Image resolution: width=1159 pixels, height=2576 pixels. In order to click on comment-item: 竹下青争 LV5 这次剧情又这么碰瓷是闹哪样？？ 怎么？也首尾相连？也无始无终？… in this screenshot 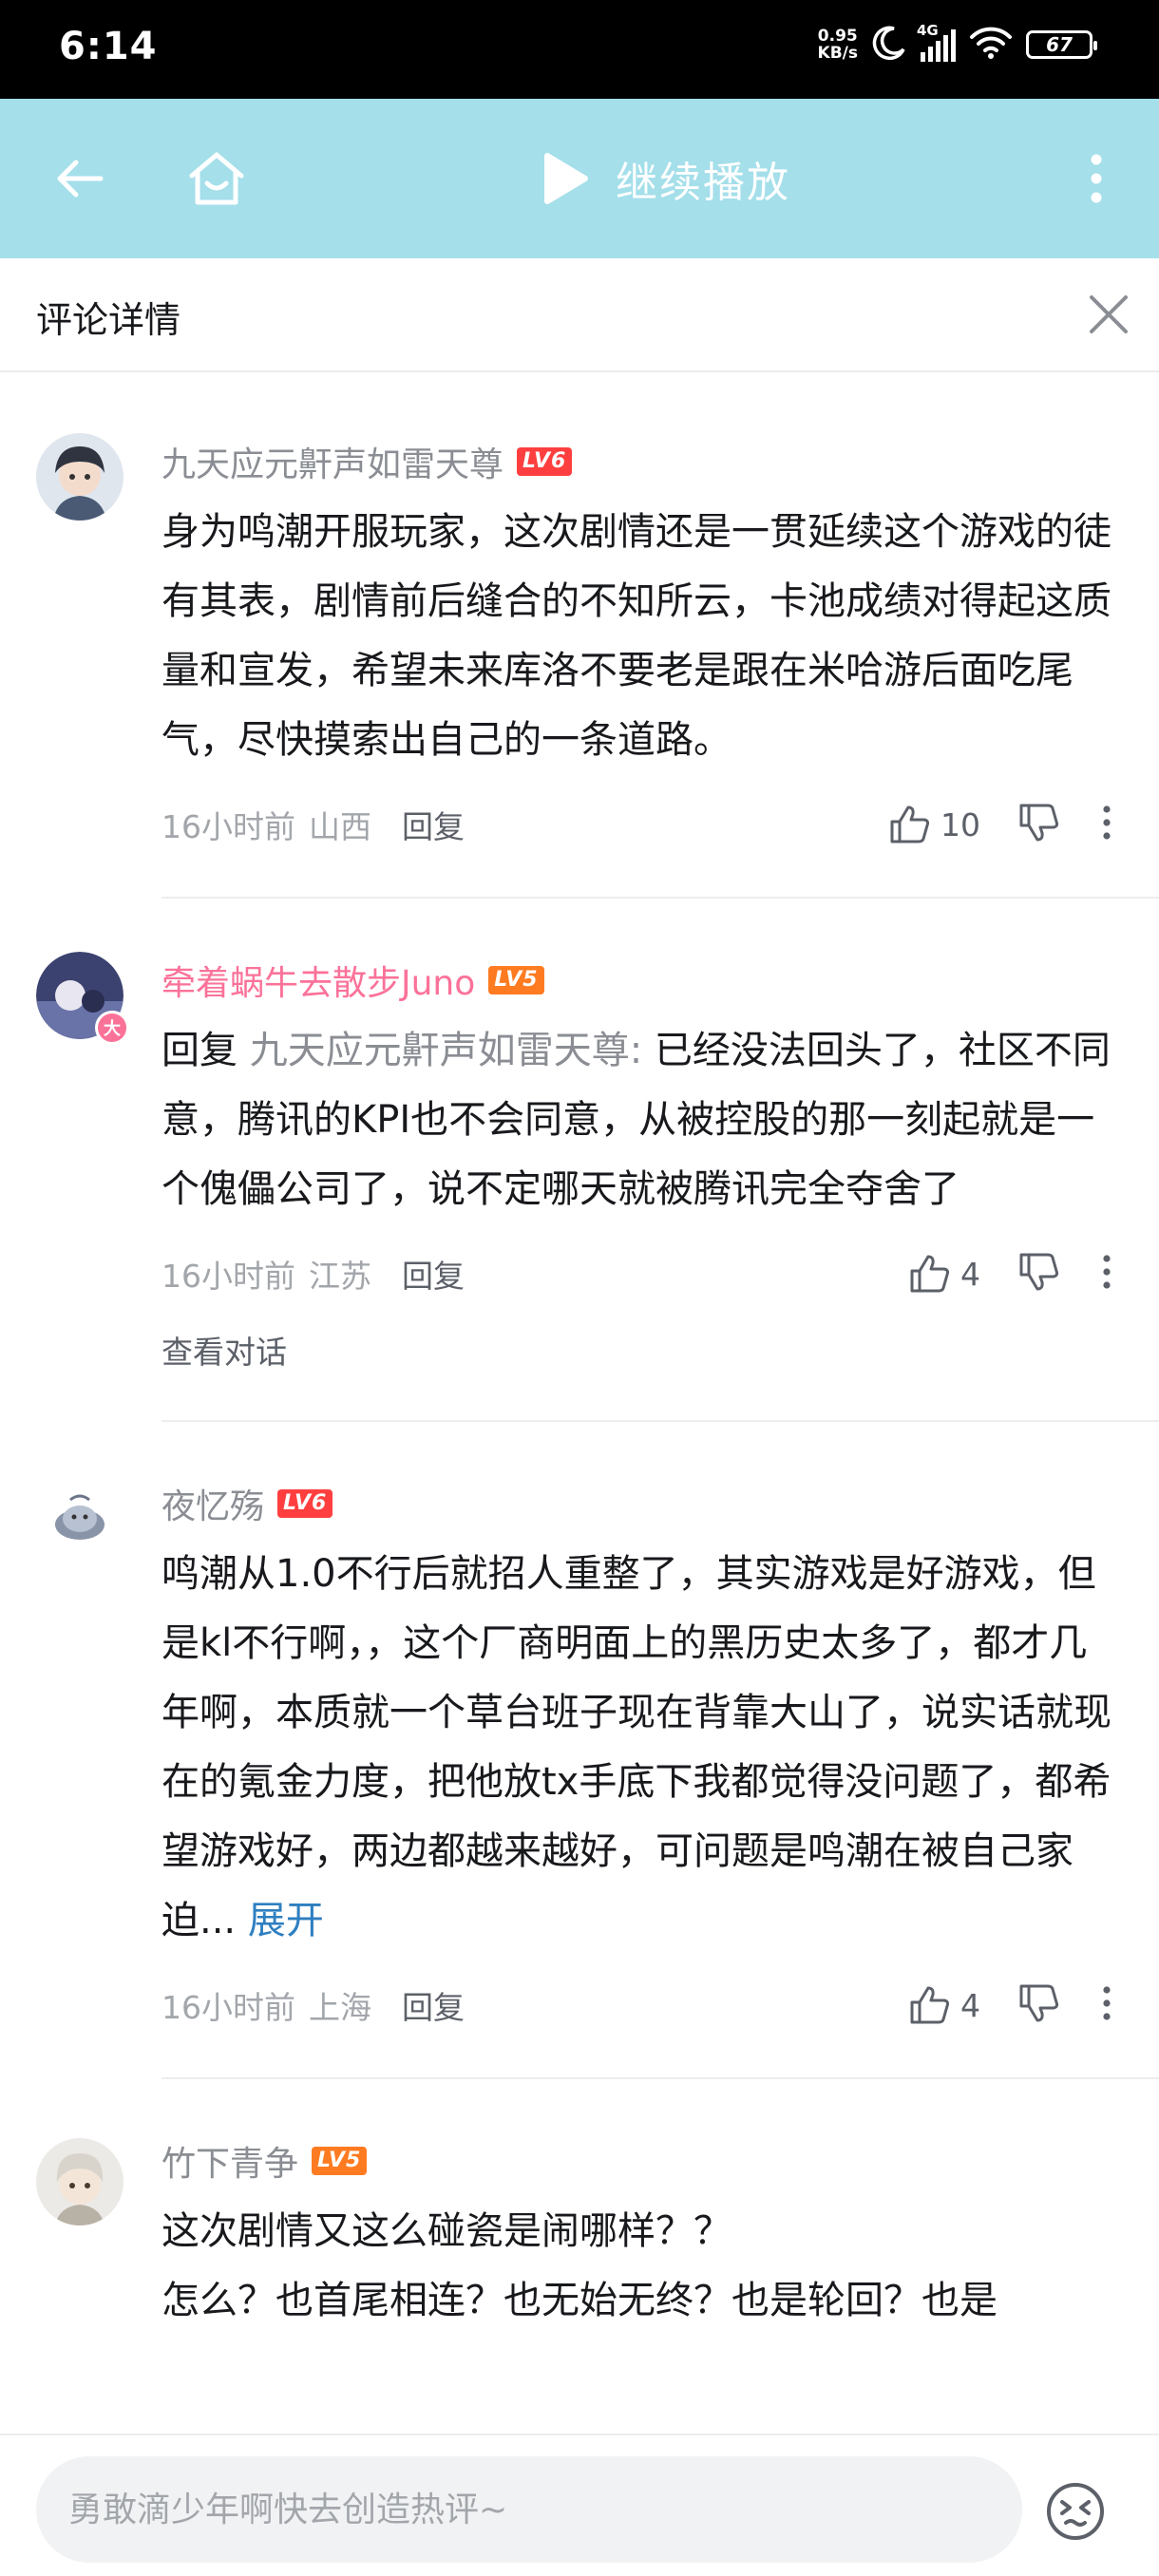, I will do `click(579, 2207)`.